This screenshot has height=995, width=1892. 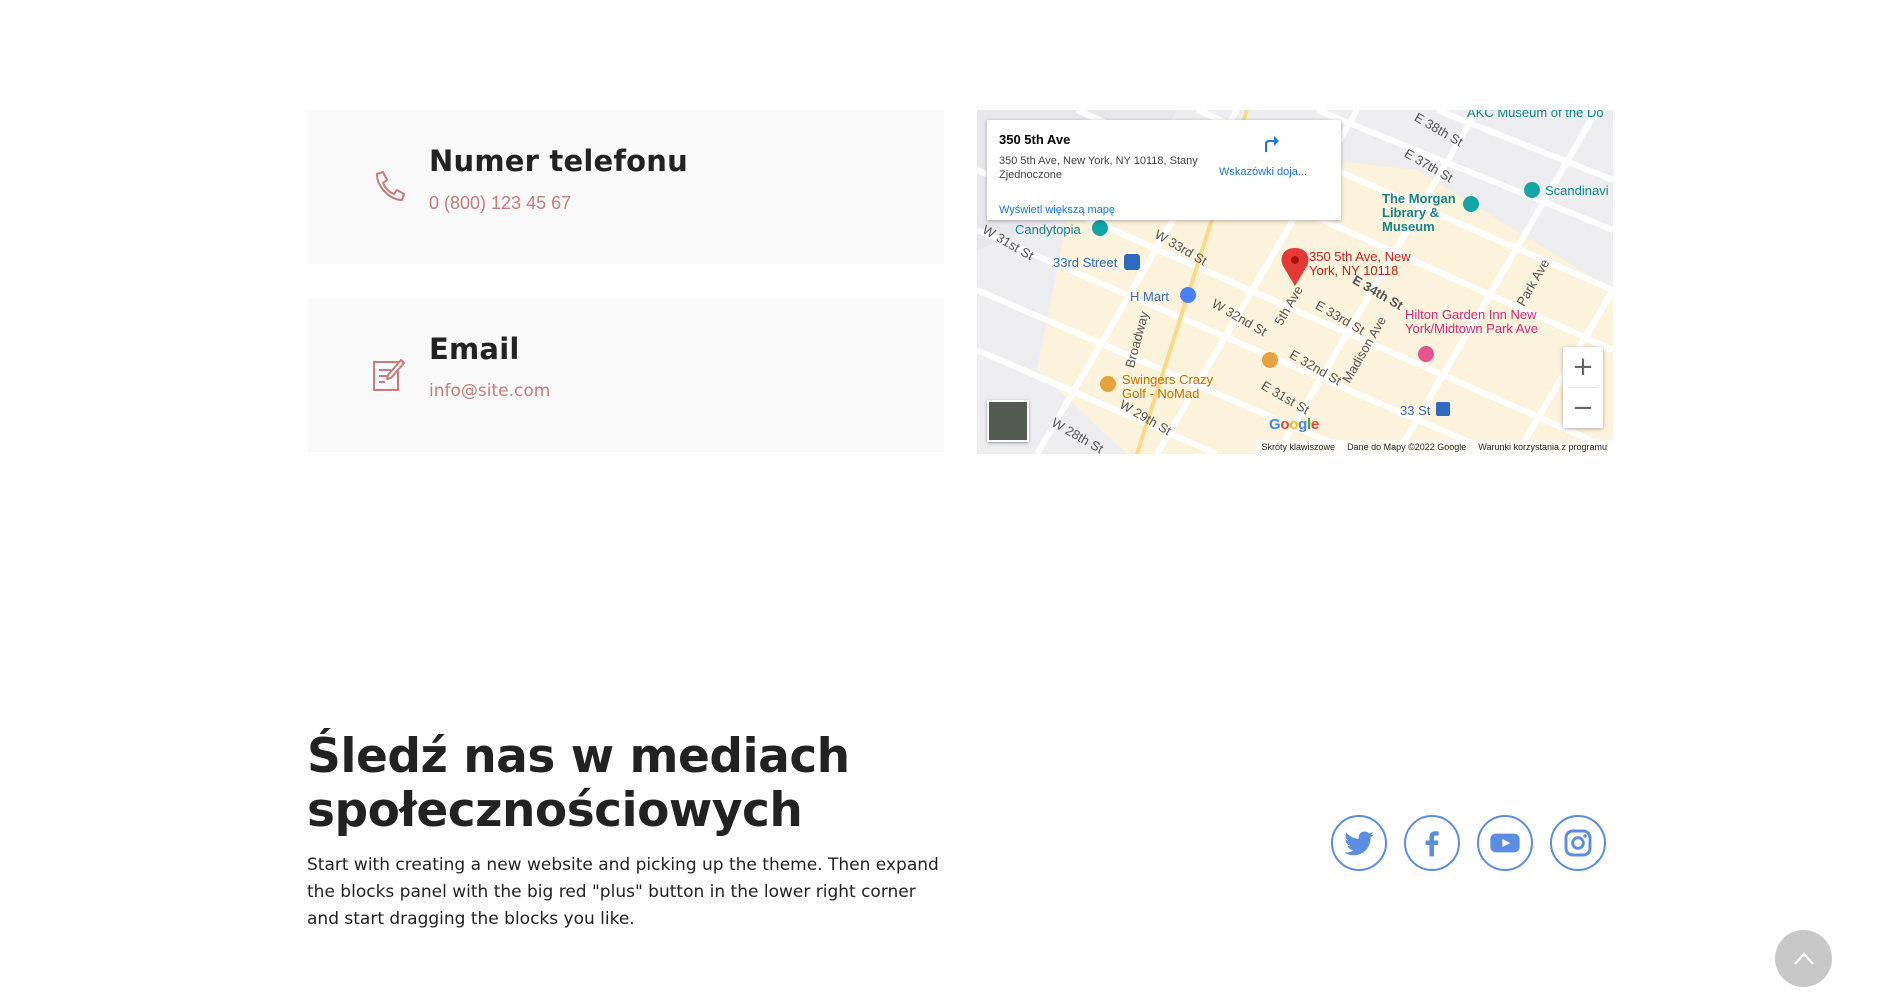 I want to click on zoom-in-button: +, so click(x=1583, y=367).